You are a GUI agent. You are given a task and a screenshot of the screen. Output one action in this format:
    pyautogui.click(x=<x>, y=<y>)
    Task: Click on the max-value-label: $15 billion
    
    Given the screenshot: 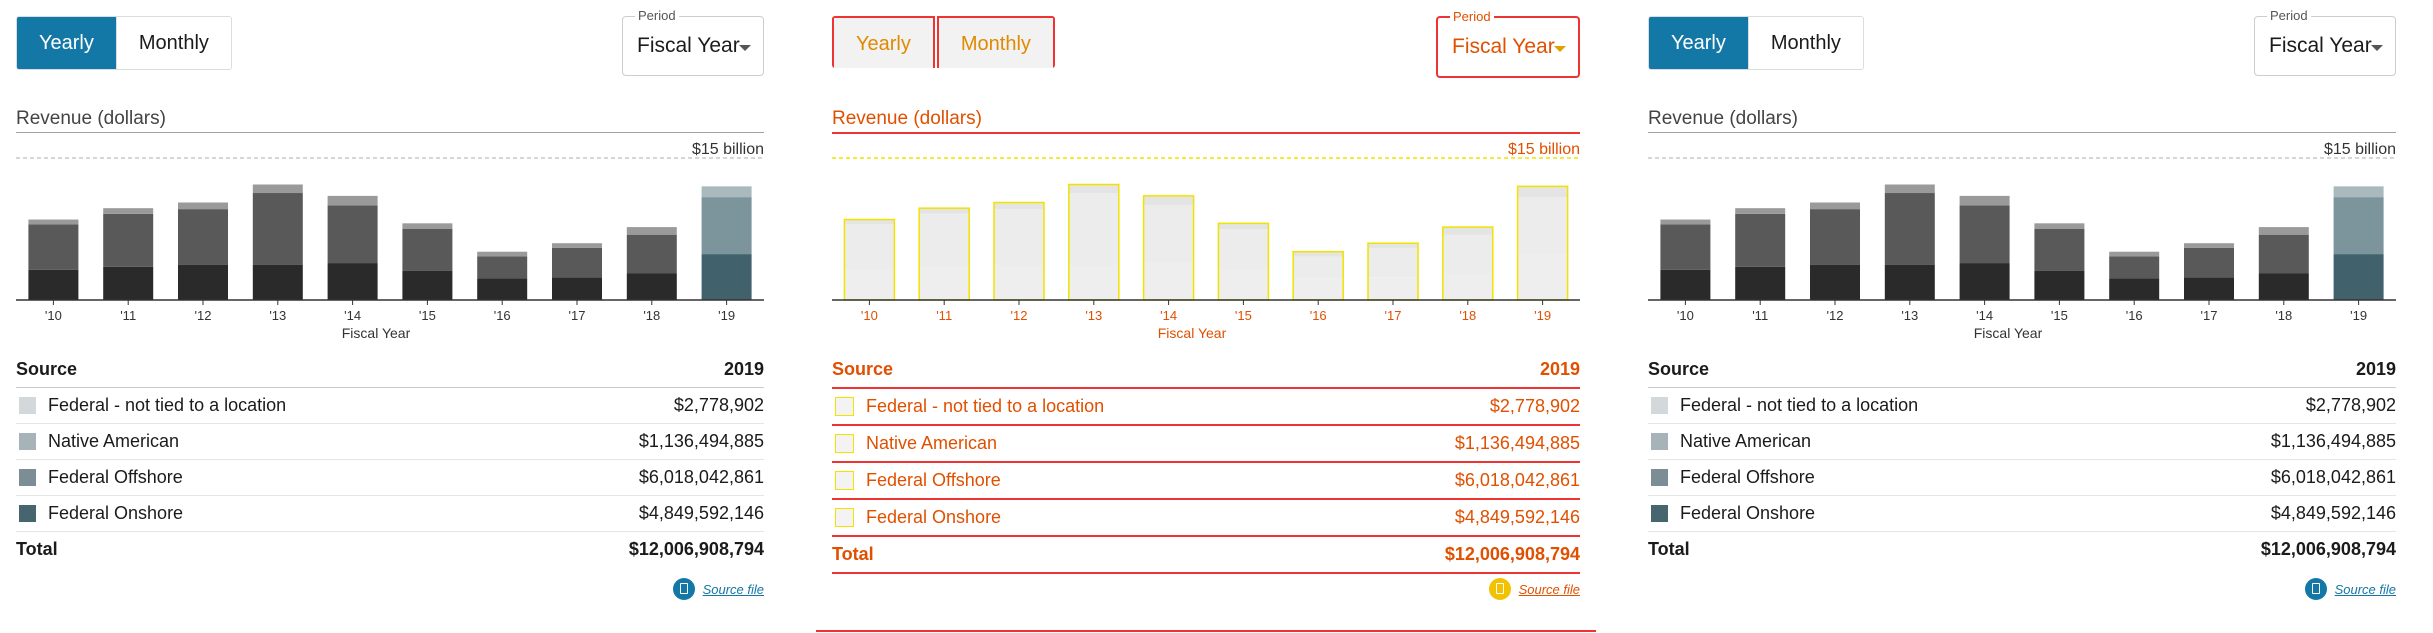 What is the action you would take?
    pyautogui.click(x=2360, y=149)
    